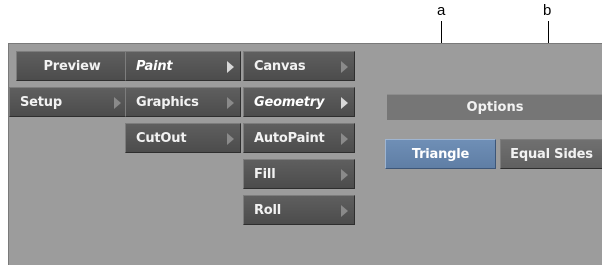 This screenshot has width=602, height=265. Describe the element at coordinates (183, 66) in the screenshot. I see `paint-button: Paint` at that location.